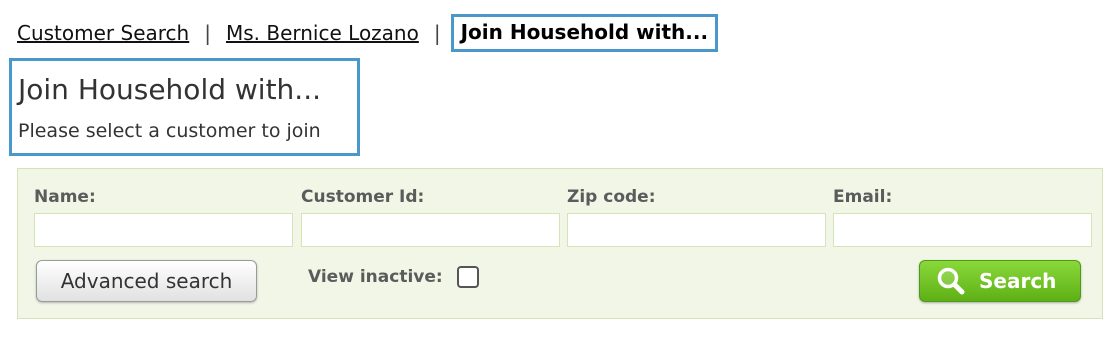  What do you see at coordinates (146, 281) in the screenshot?
I see `advanced-search-button: Advanced search` at bounding box center [146, 281].